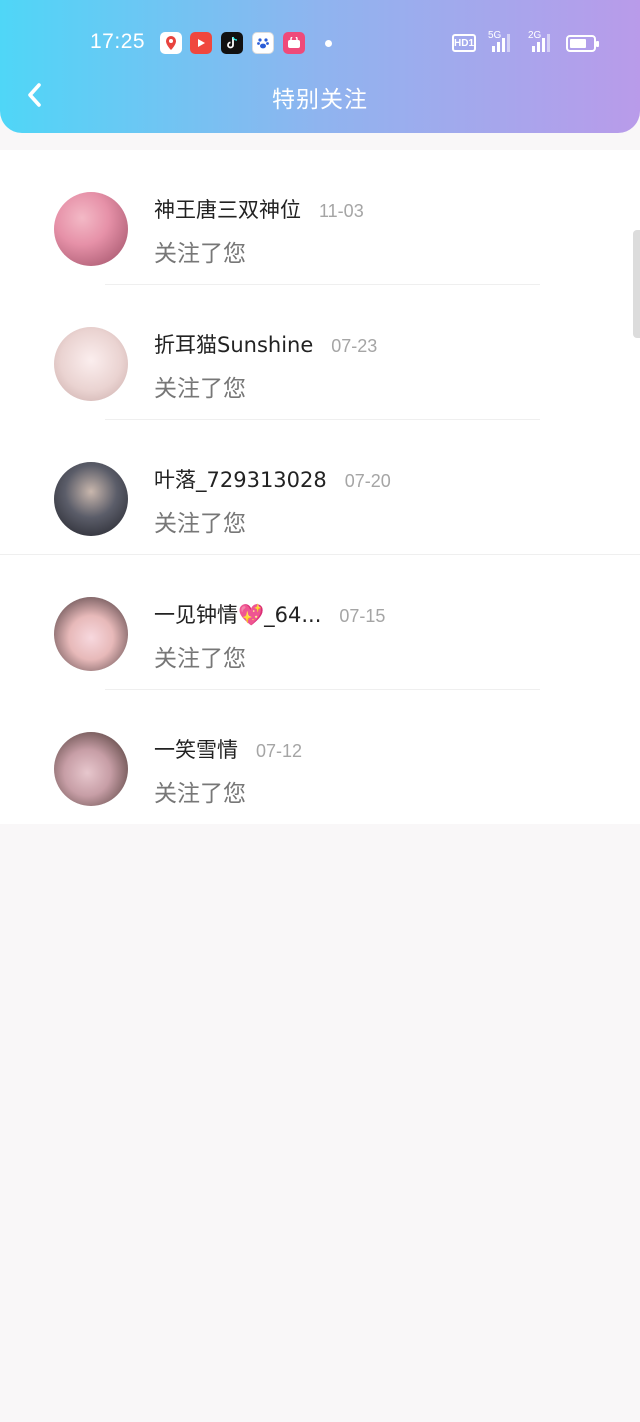  Describe the element at coordinates (320, 42) in the screenshot. I see `status-bar: 17:25 HD1 5G 2G` at that location.